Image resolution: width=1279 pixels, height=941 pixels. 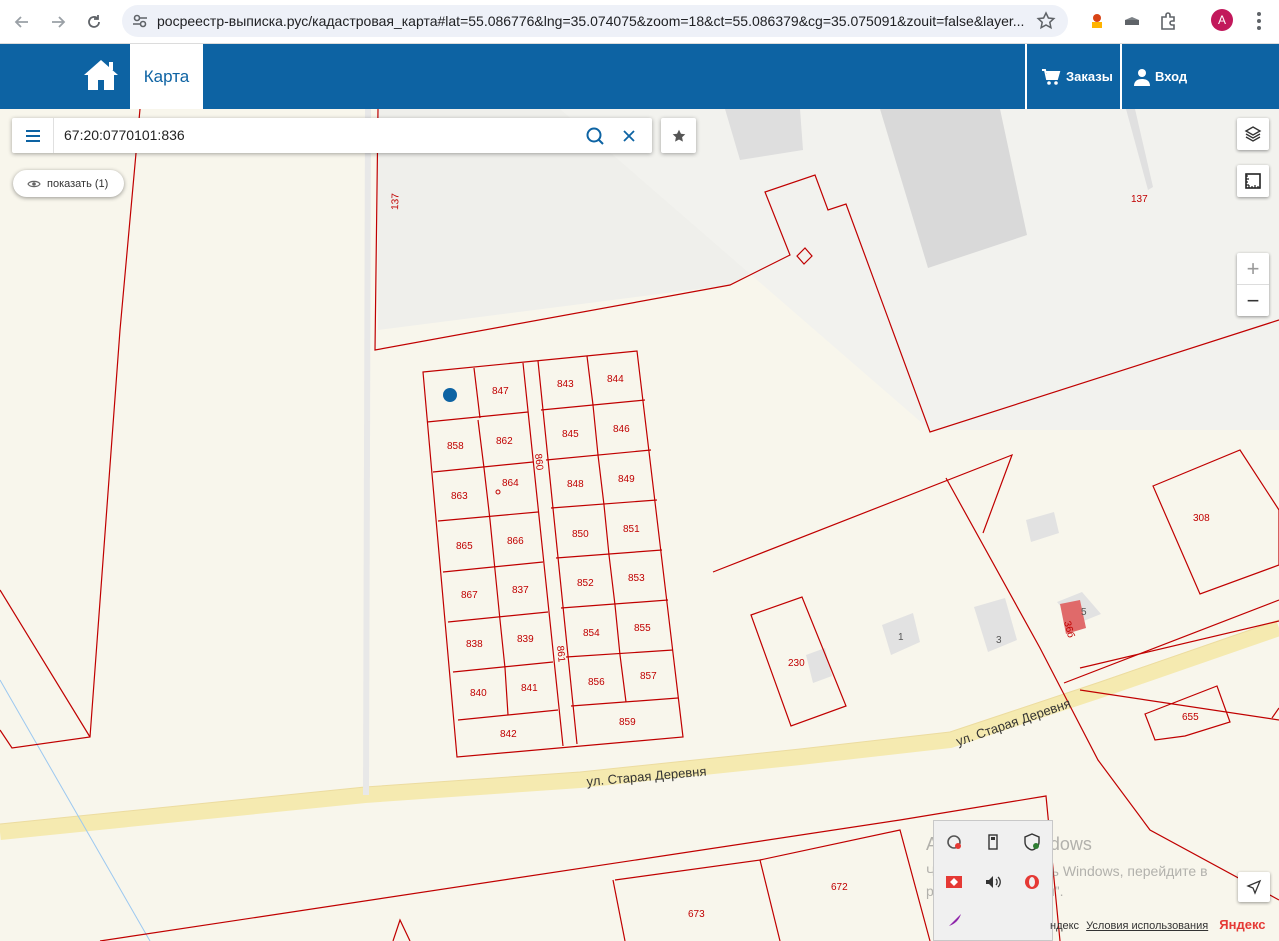 What do you see at coordinates (1084, 612) in the screenshot?
I see `house-number: 5` at bounding box center [1084, 612].